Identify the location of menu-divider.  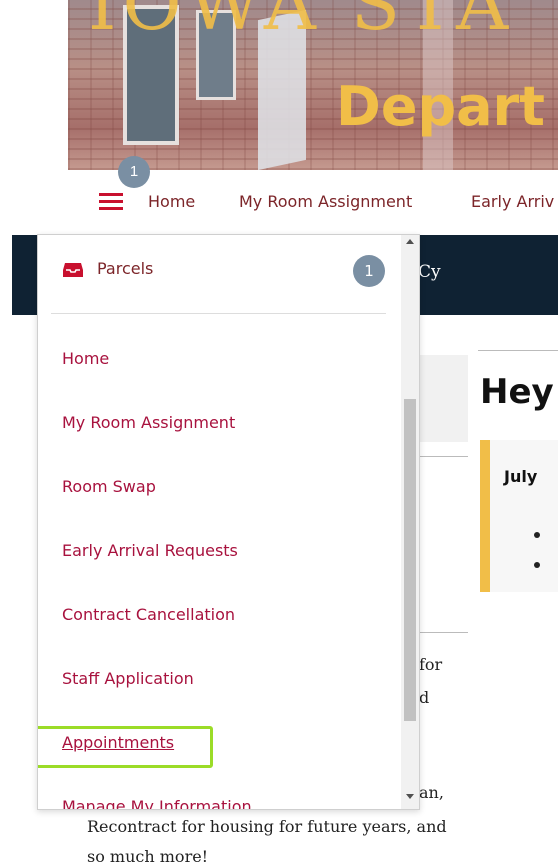
(218, 313).